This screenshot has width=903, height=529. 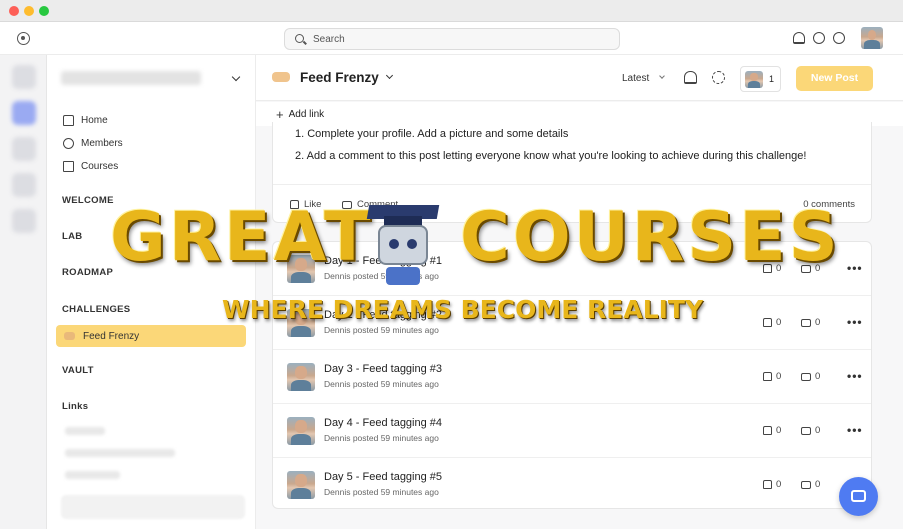 What do you see at coordinates (96, 309) in the screenshot?
I see `section-challenges: CHALLENGES` at bounding box center [96, 309].